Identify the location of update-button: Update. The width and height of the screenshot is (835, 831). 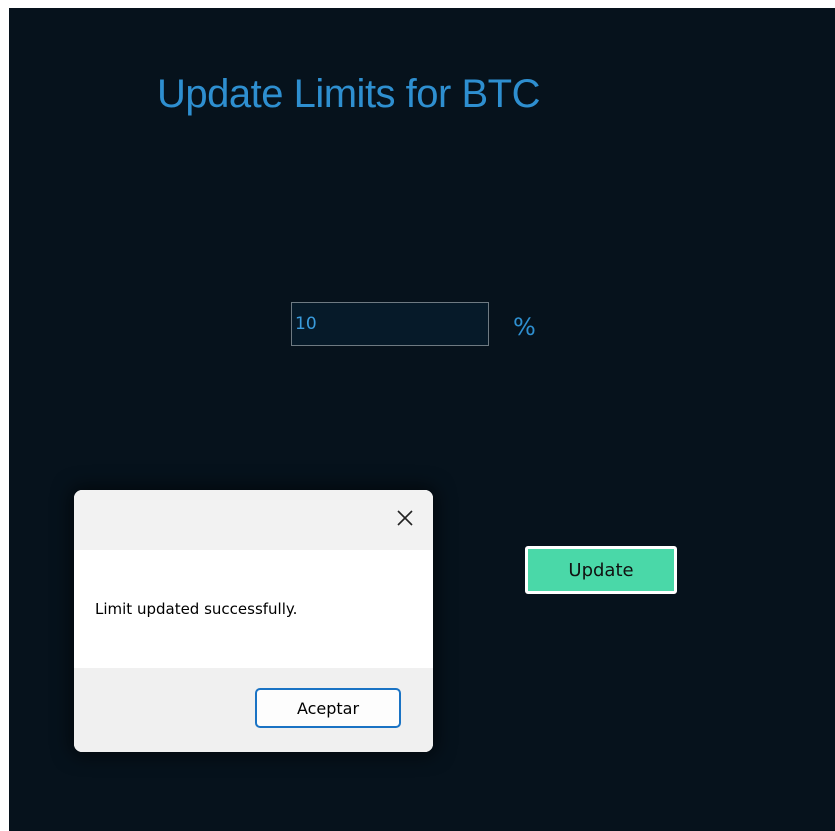
(601, 570).